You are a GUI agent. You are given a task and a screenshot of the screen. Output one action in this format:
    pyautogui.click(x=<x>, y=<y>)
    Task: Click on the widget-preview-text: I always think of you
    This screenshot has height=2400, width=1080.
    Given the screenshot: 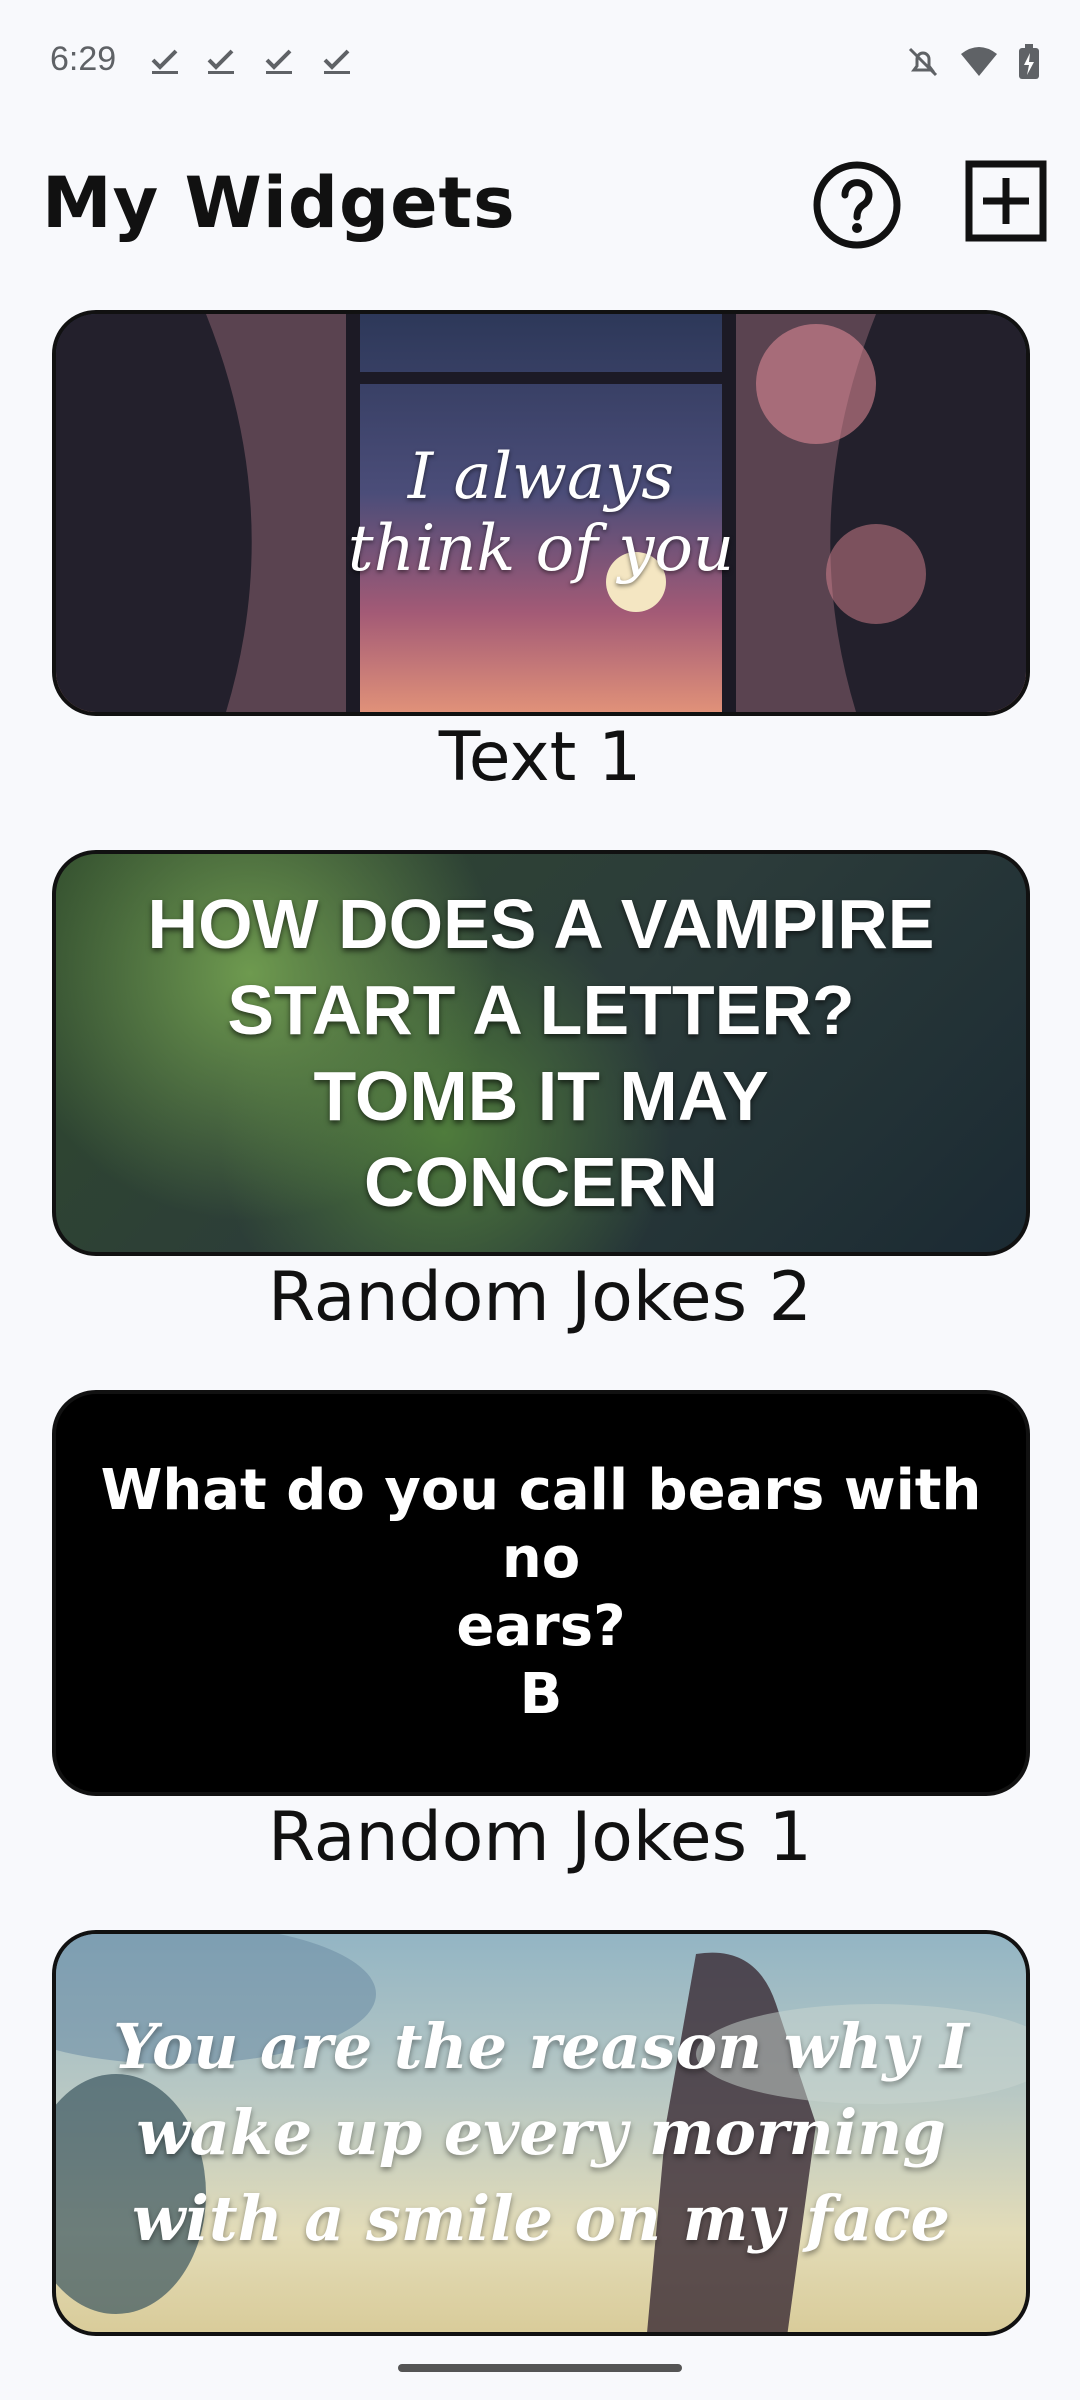 What is the action you would take?
    pyautogui.click(x=541, y=513)
    